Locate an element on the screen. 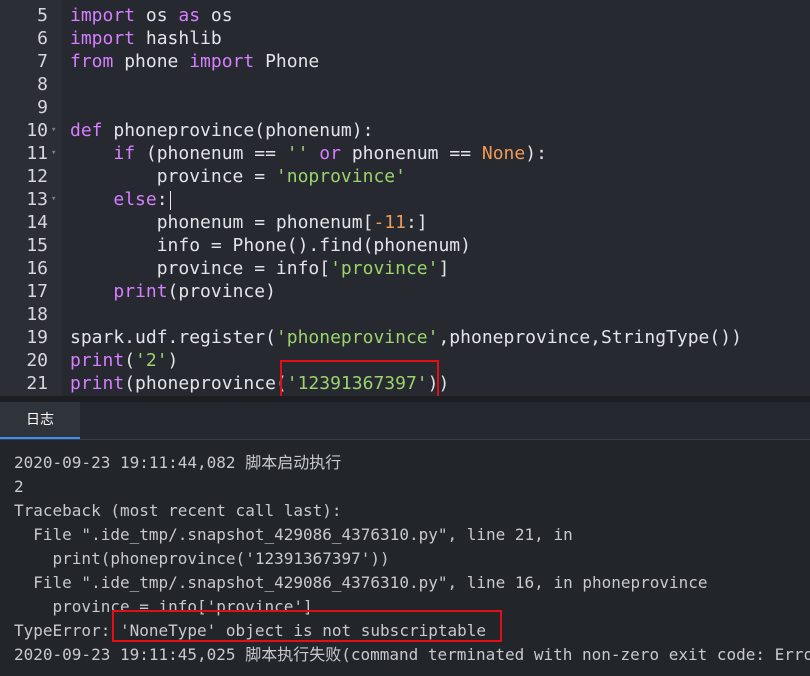 This screenshot has width=810, height=676. line-number: 10 is located at coordinates (37, 130).